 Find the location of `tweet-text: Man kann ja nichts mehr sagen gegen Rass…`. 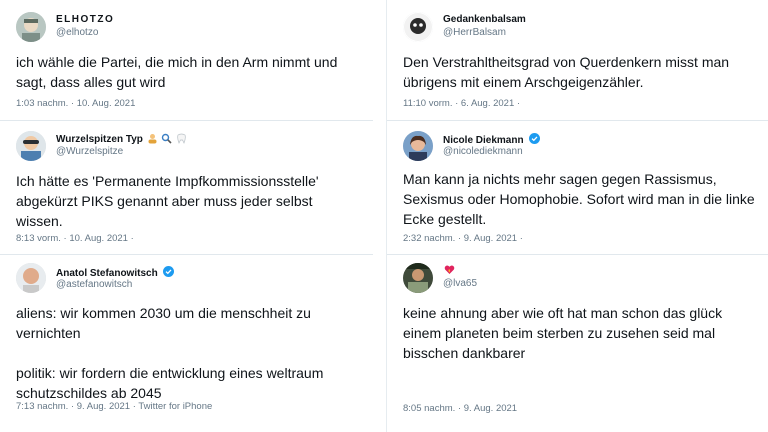

tweet-text: Man kann ja nichts mehr sagen gegen Rass… is located at coordinates (579, 199).